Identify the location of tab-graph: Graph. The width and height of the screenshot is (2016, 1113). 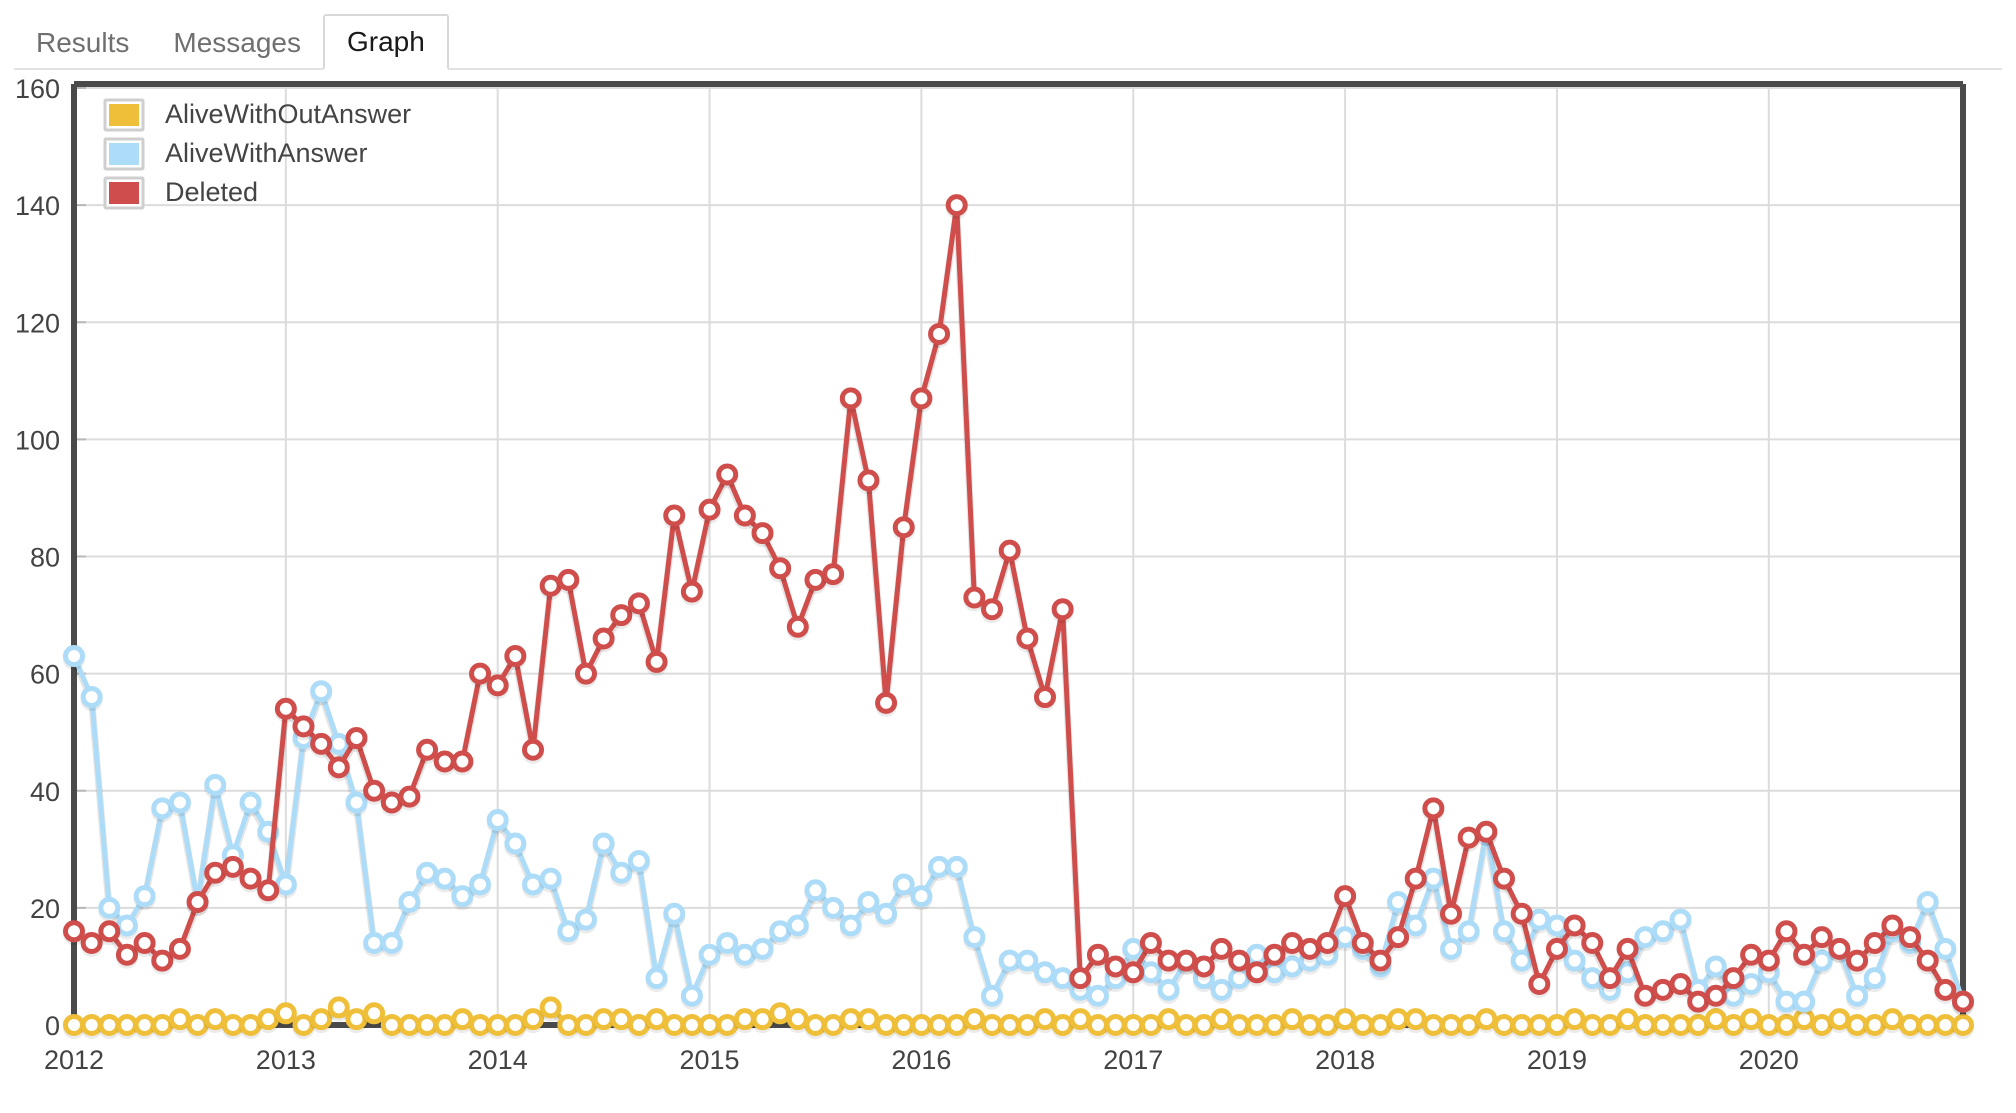
(386, 42).